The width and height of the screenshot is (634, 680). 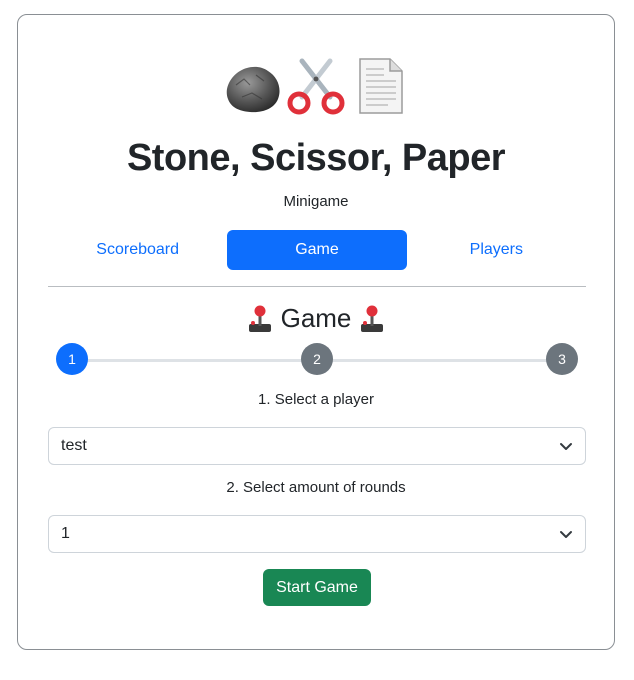 What do you see at coordinates (317, 446) in the screenshot?
I see `player-select: test` at bounding box center [317, 446].